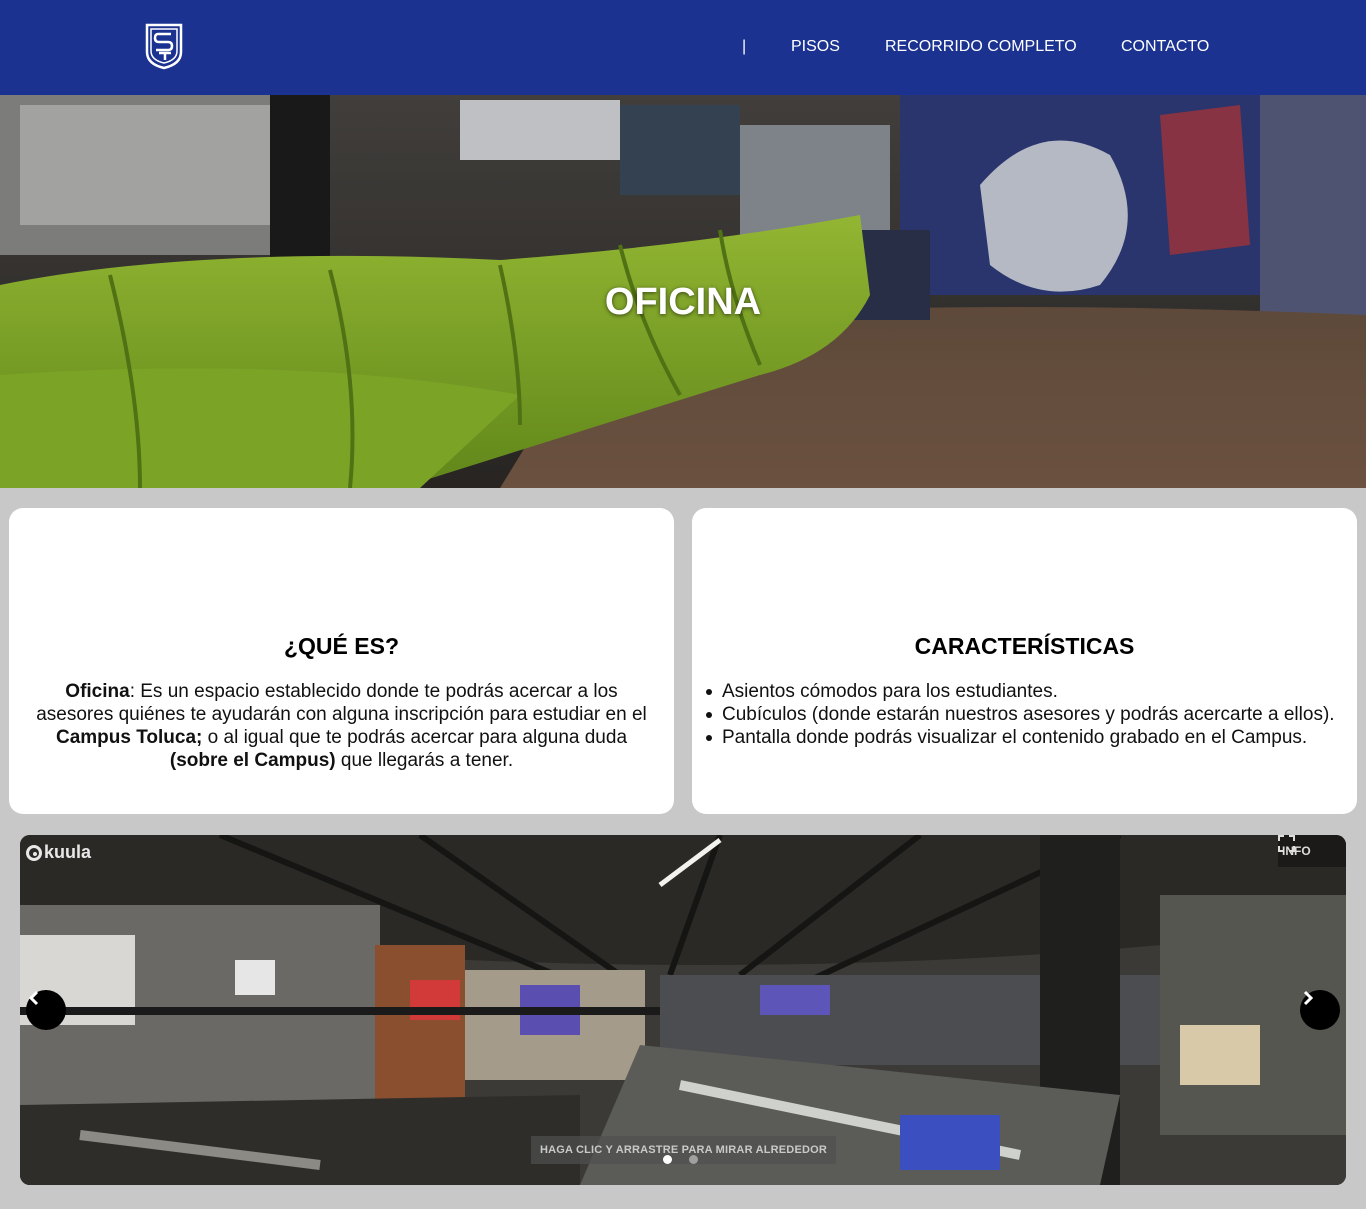 The width and height of the screenshot is (1366, 1209). What do you see at coordinates (252, 760) in the screenshot?
I see `sobre-campus-bold: (sobre el Campus)` at bounding box center [252, 760].